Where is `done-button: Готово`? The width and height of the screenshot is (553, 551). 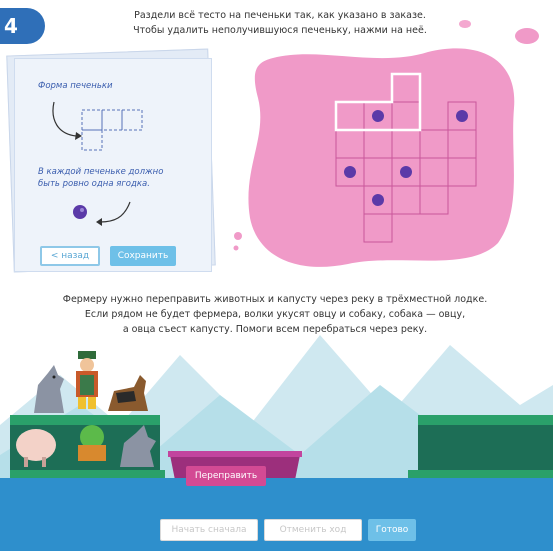 done-button: Готово is located at coordinates (392, 530).